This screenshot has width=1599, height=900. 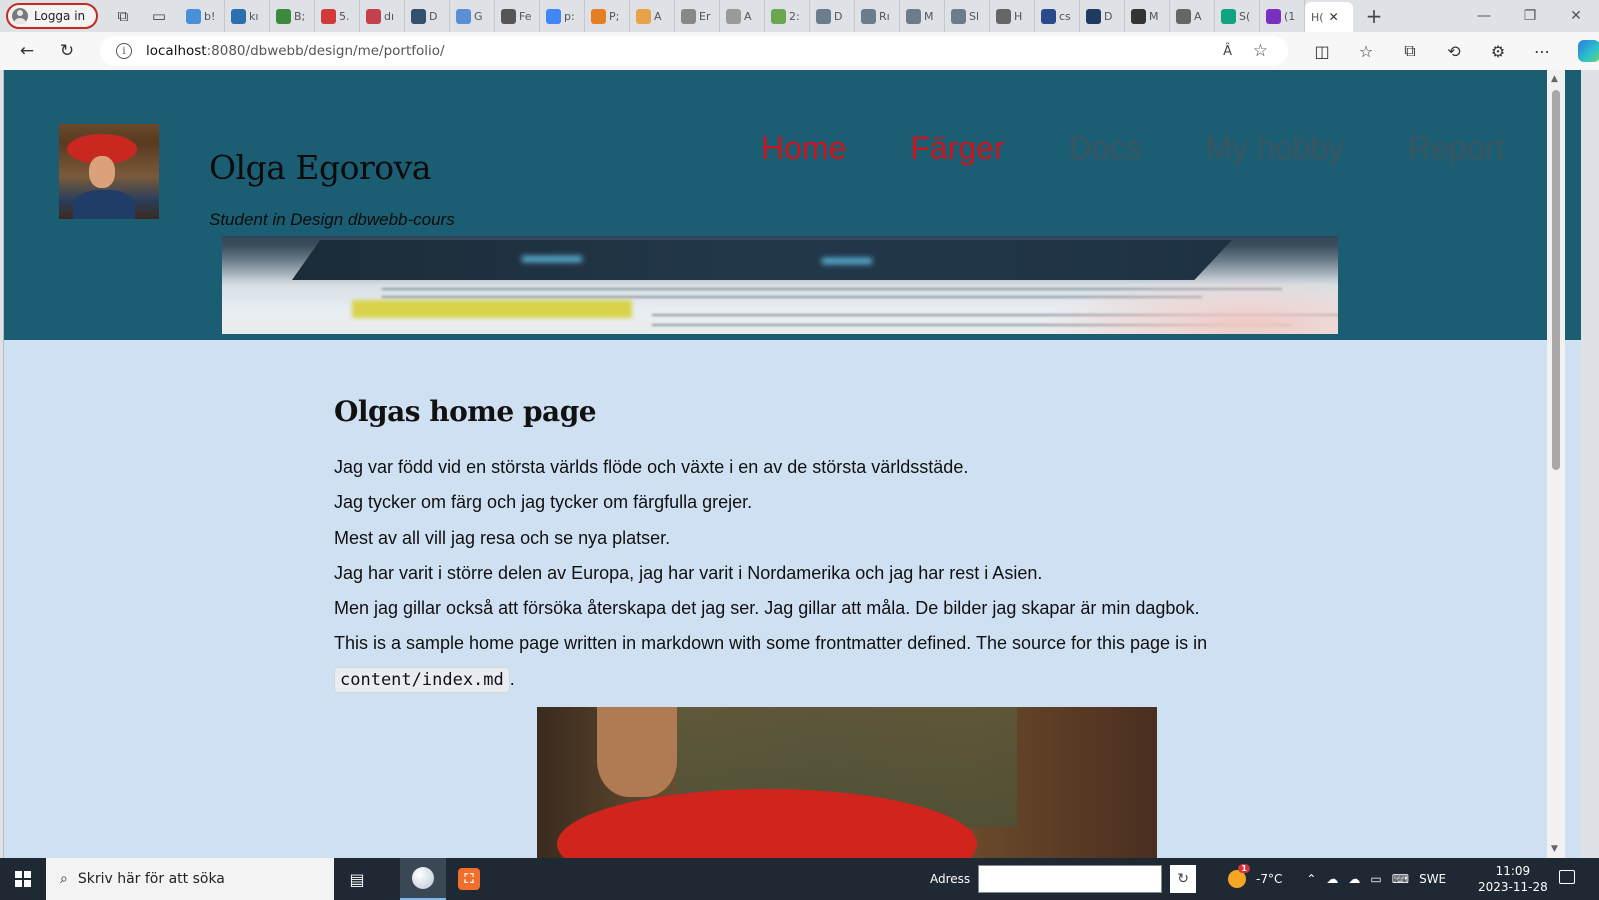 I want to click on taskbar-refresh-icon: ↻, so click(x=1183, y=879).